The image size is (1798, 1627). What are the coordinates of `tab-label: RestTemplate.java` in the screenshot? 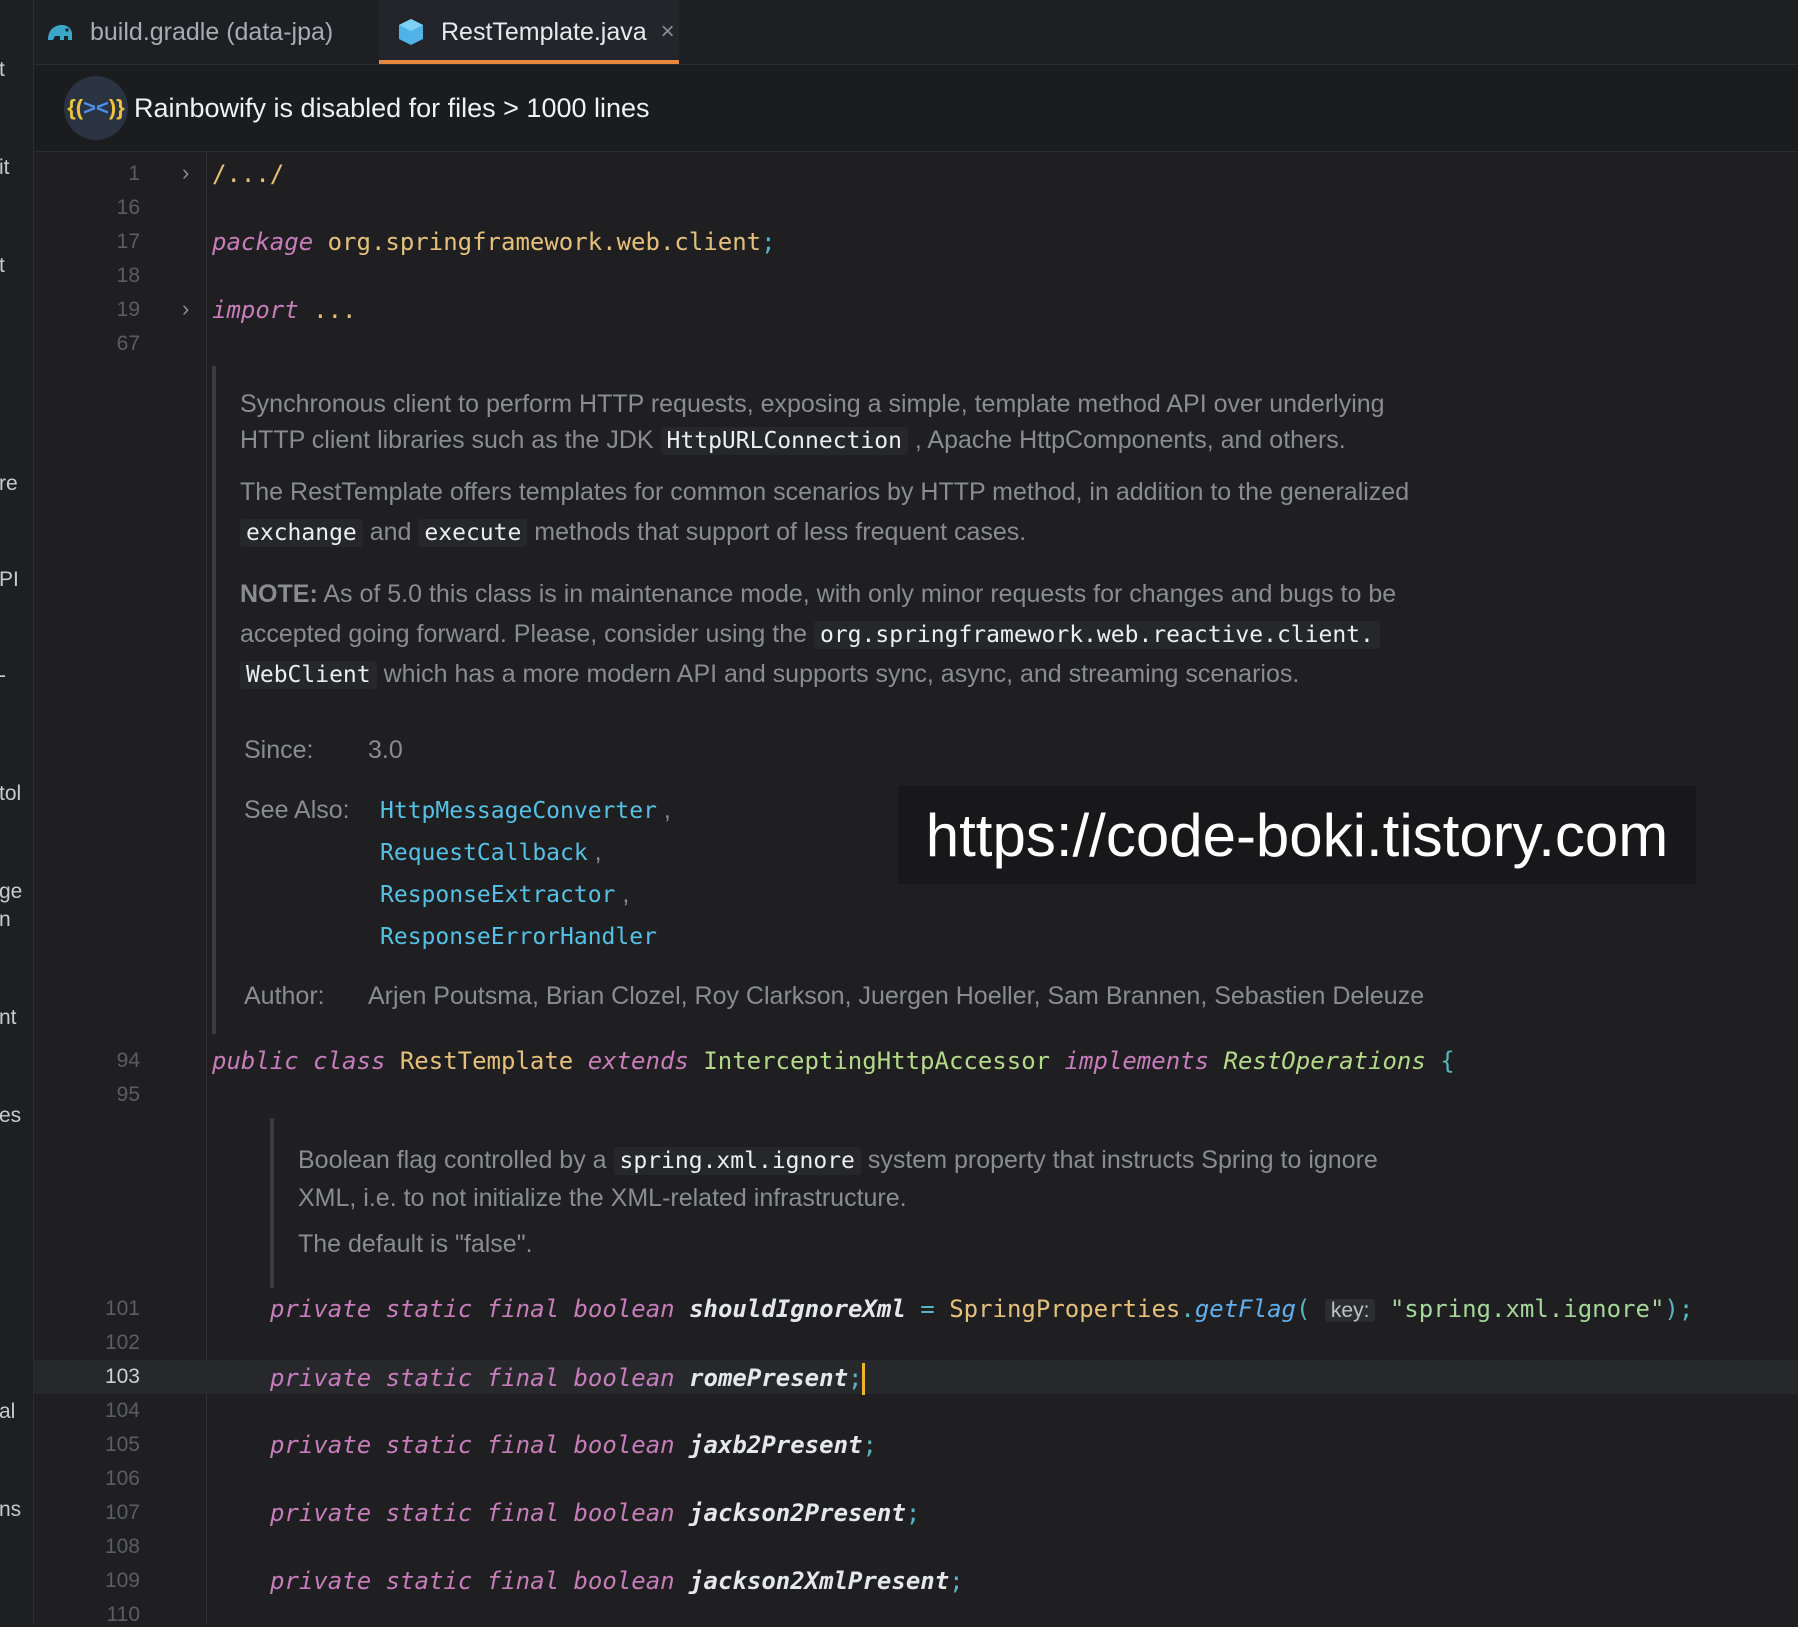 It's located at (544, 31).